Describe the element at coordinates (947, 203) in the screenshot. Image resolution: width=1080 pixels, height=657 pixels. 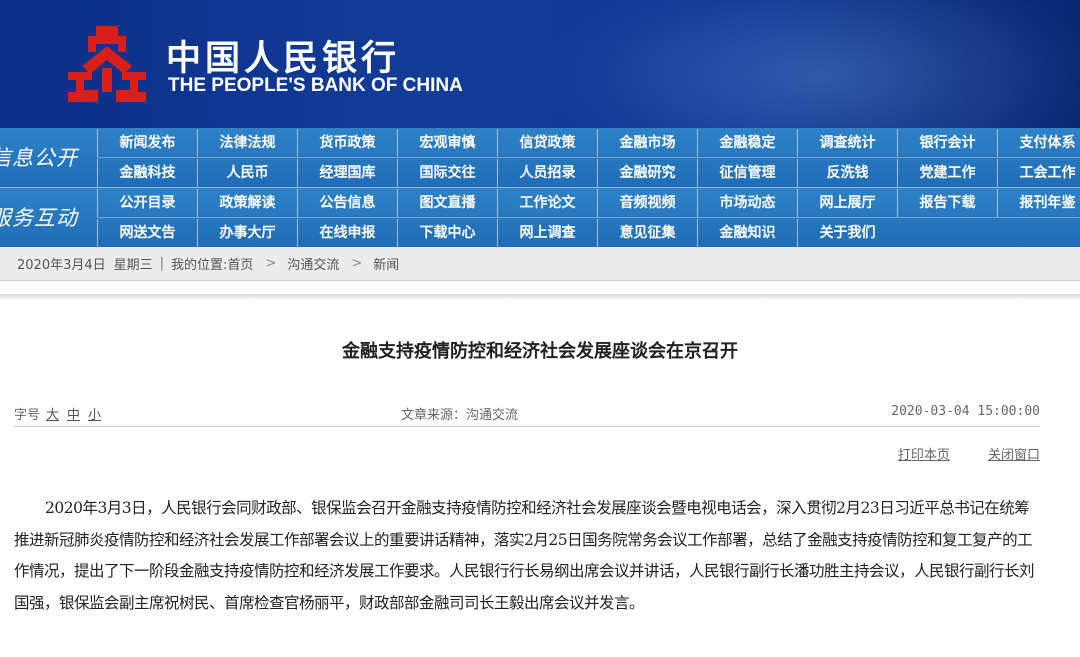
I see `nav-item-report-download: 报告下载` at that location.